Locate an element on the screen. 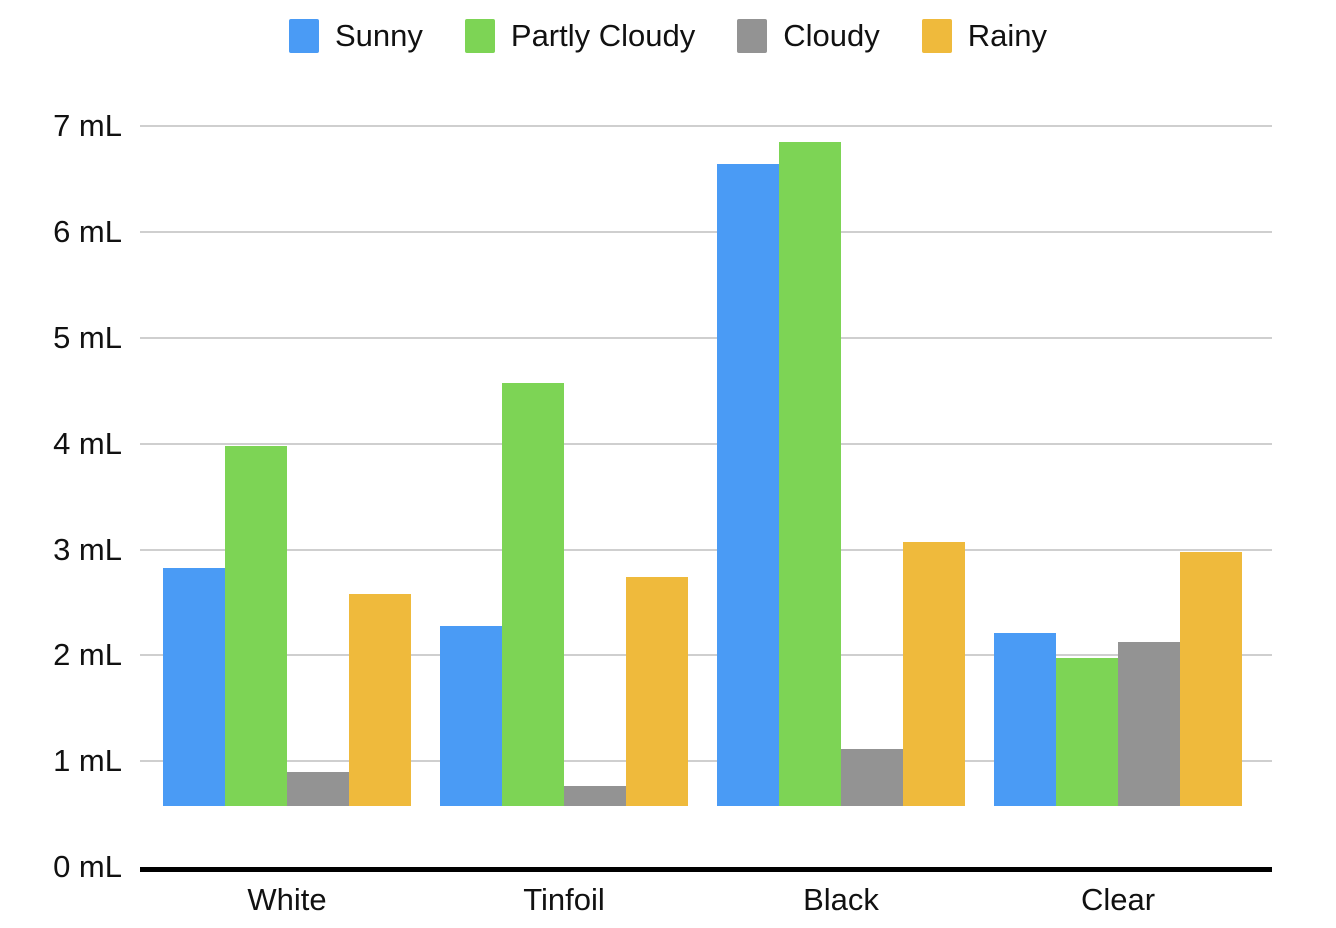 This screenshot has height=928, width=1336. x-axis-tick-label-black: Black is located at coordinates (841, 899).